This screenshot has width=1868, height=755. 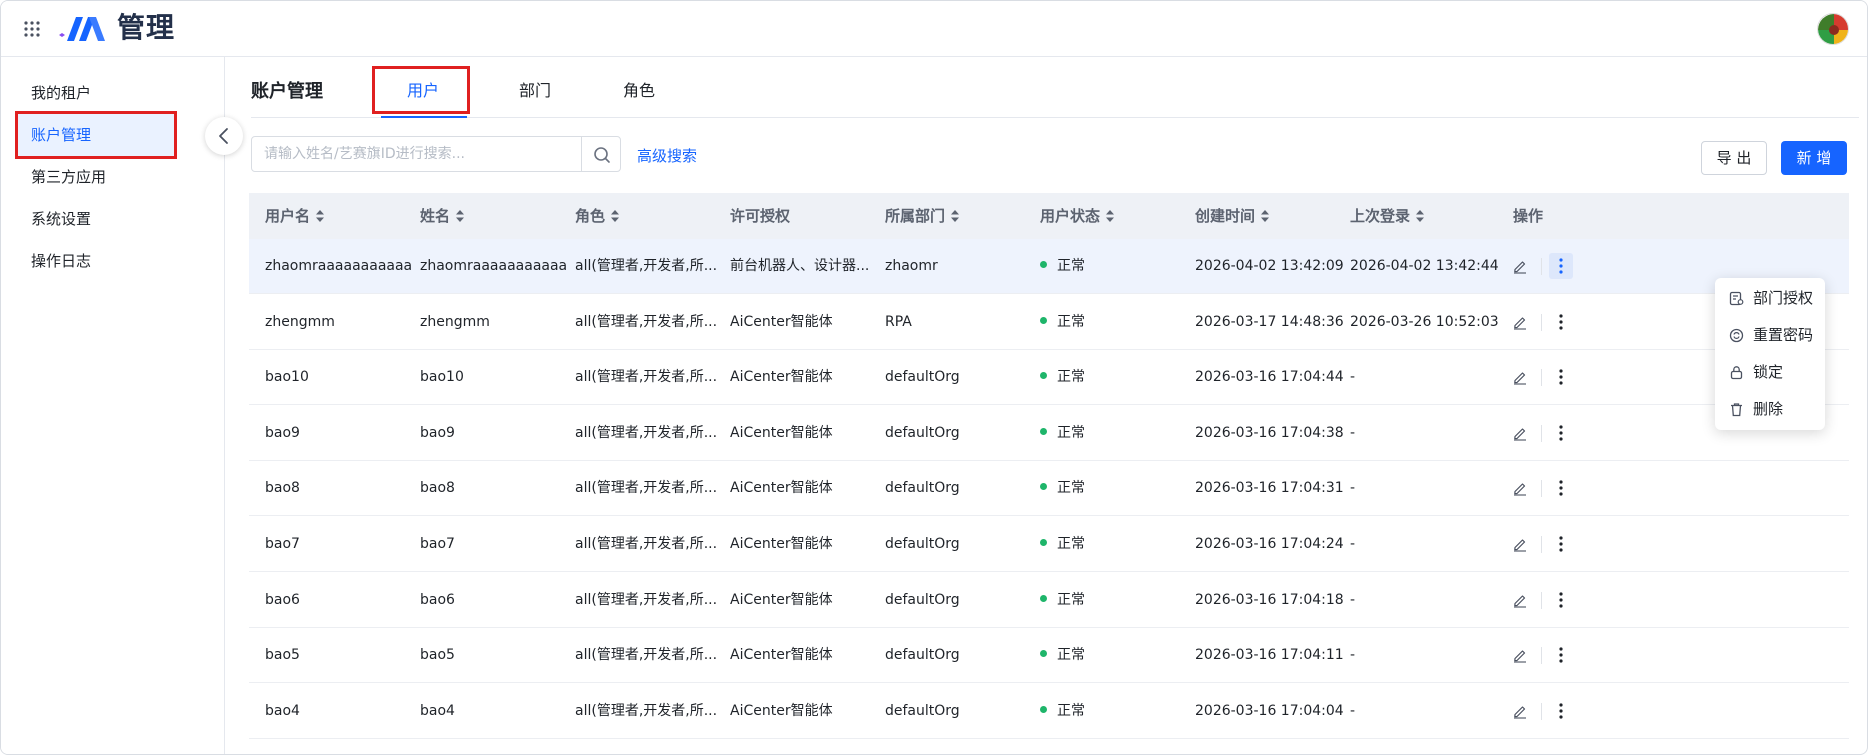 What do you see at coordinates (535, 89) in the screenshot?
I see `tab-departments: 部门` at bounding box center [535, 89].